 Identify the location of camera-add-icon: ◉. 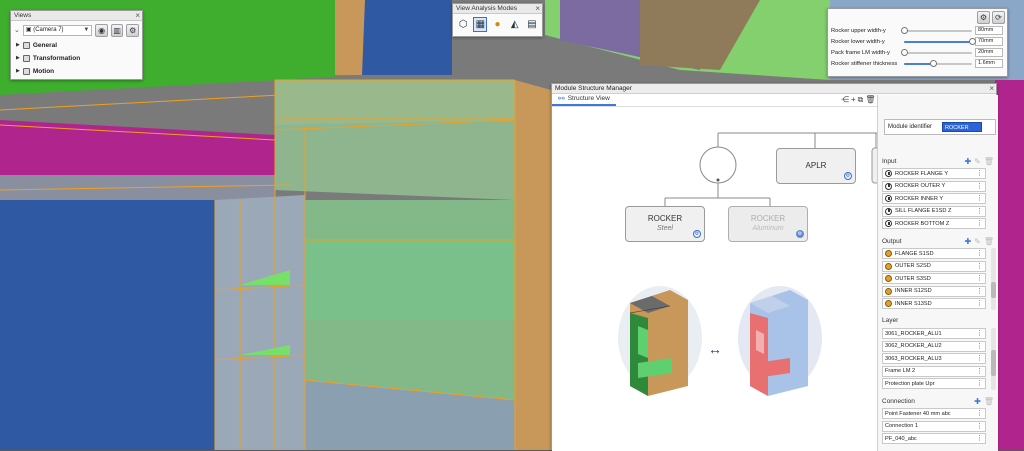
(101, 30).